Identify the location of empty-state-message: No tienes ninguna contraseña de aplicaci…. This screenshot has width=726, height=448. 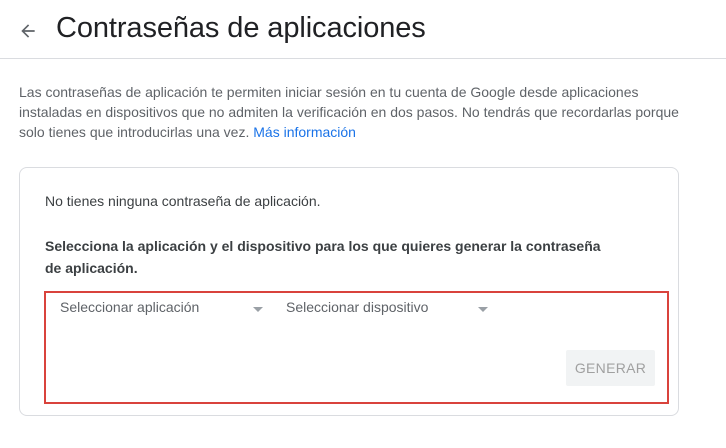
(183, 201).